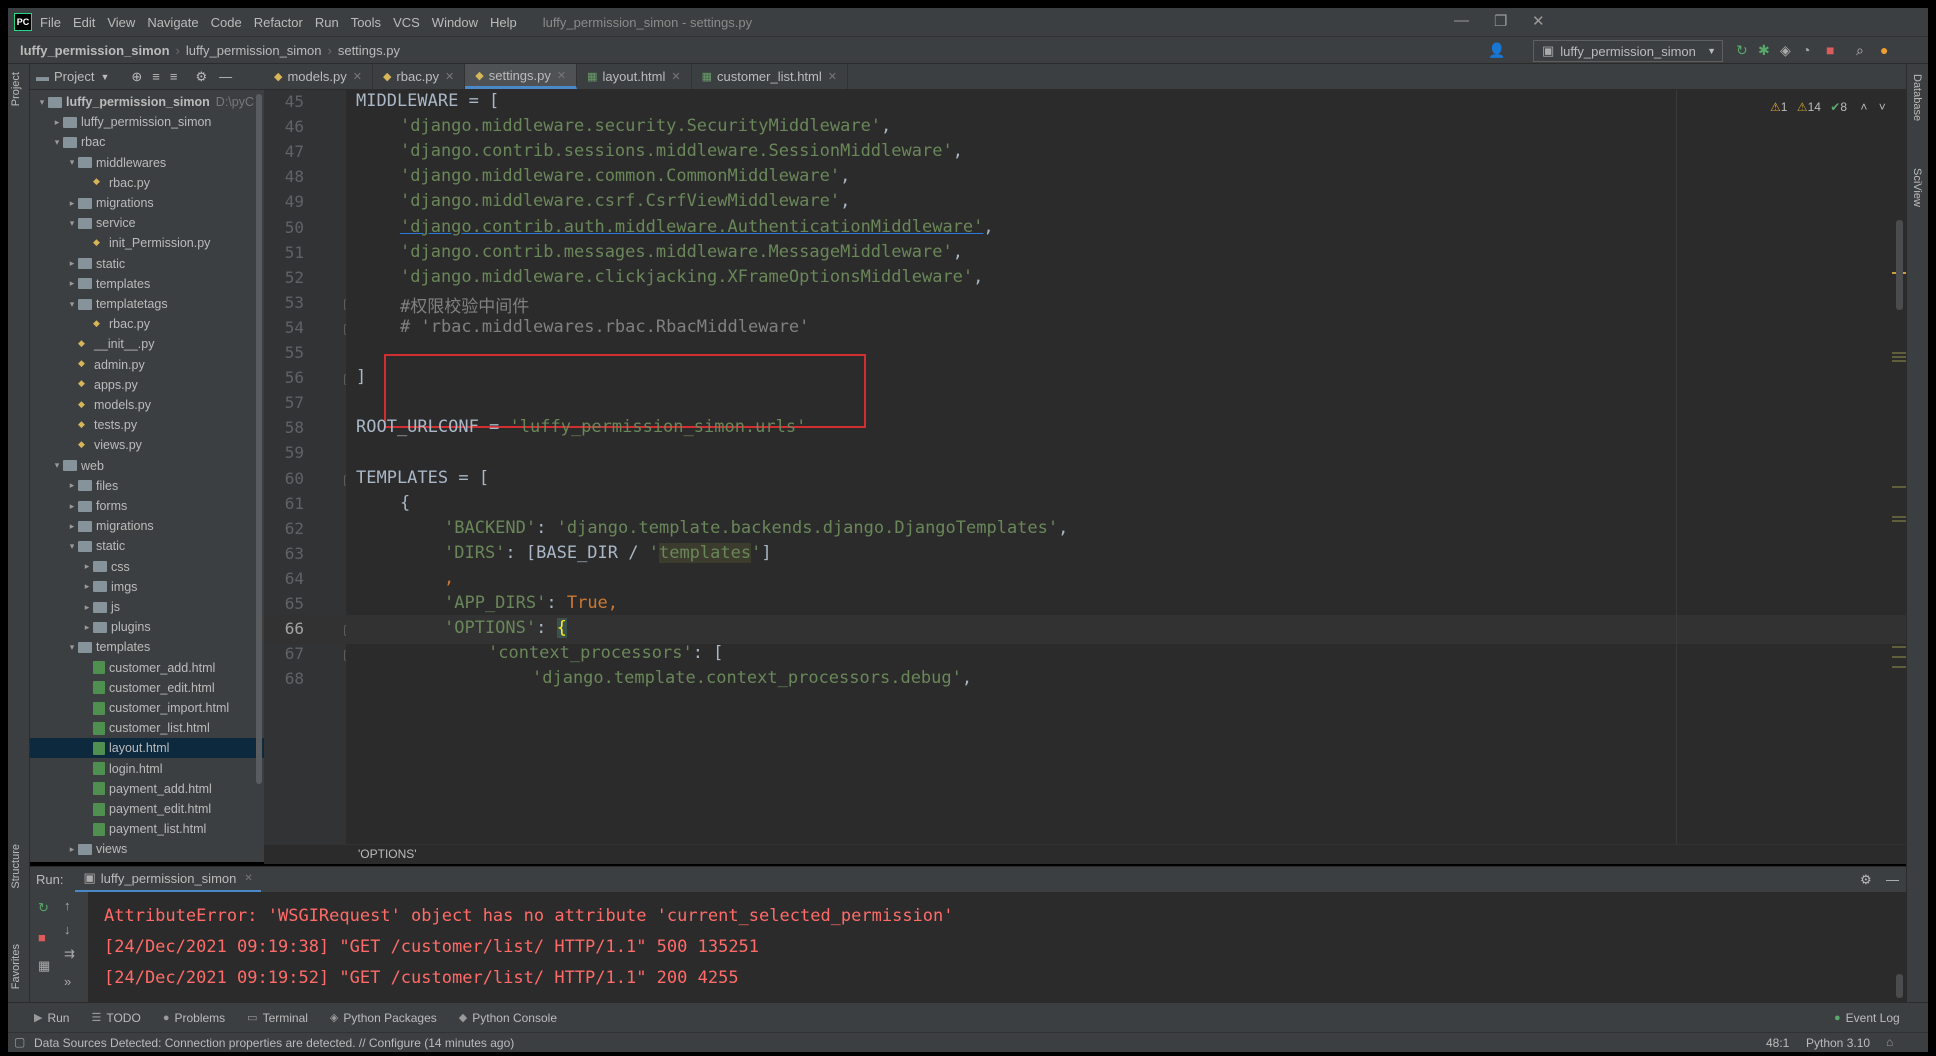 The height and width of the screenshot is (1056, 1936). I want to click on run-tool-tab: ▶ Run, so click(51, 1018).